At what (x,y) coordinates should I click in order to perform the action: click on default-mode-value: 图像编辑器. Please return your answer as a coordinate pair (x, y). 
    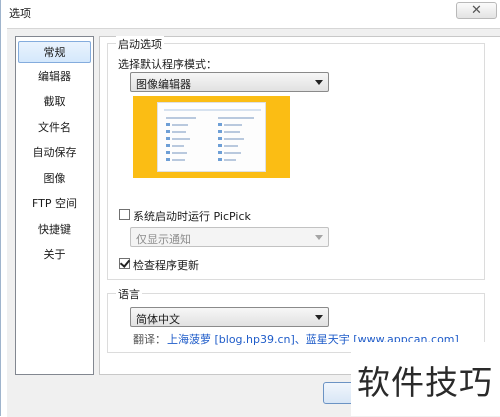
    Looking at the image, I should click on (163, 84).